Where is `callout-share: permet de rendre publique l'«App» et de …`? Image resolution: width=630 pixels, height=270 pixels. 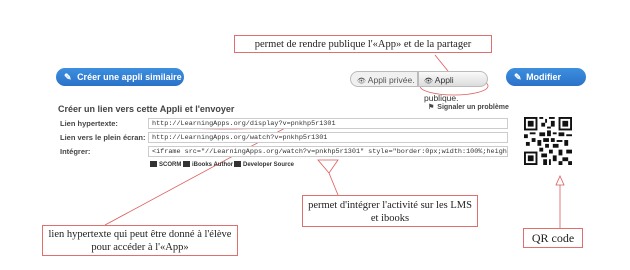 callout-share: permet de rendre publique l'«App» et de … is located at coordinates (363, 44).